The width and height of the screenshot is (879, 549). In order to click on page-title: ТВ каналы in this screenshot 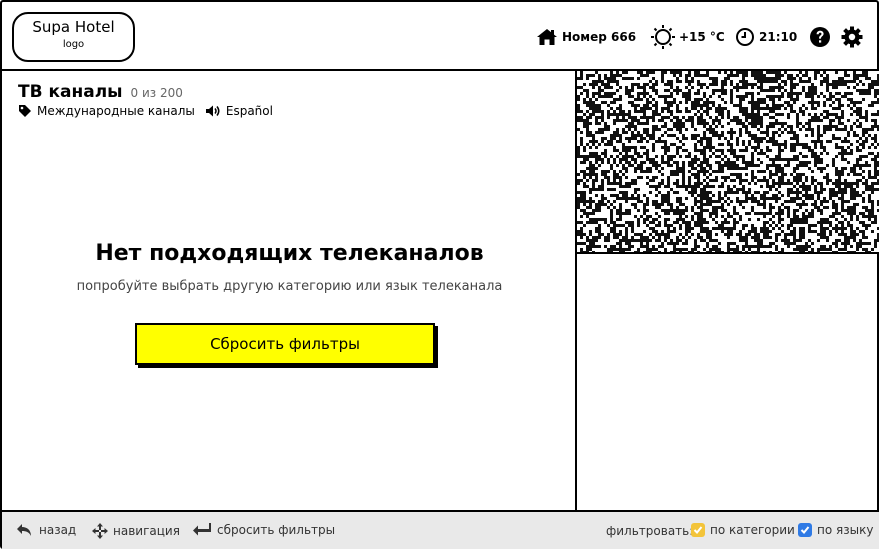, I will do `click(70, 92)`.